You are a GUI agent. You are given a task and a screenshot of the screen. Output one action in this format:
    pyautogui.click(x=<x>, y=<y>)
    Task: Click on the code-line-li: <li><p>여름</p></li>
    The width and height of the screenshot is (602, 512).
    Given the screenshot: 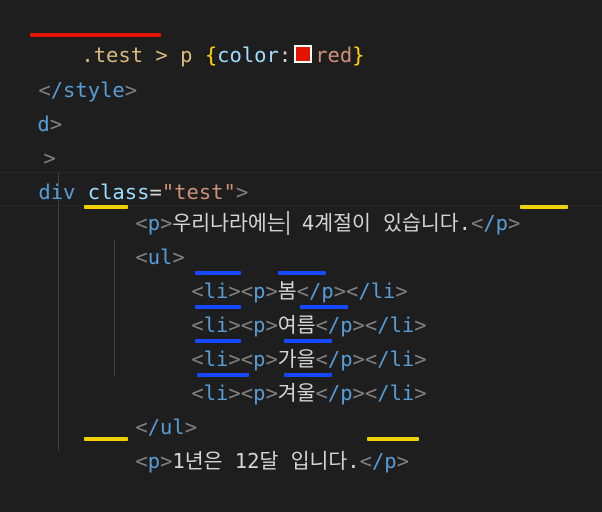 What is the action you would take?
    pyautogui.click(x=284, y=305)
    